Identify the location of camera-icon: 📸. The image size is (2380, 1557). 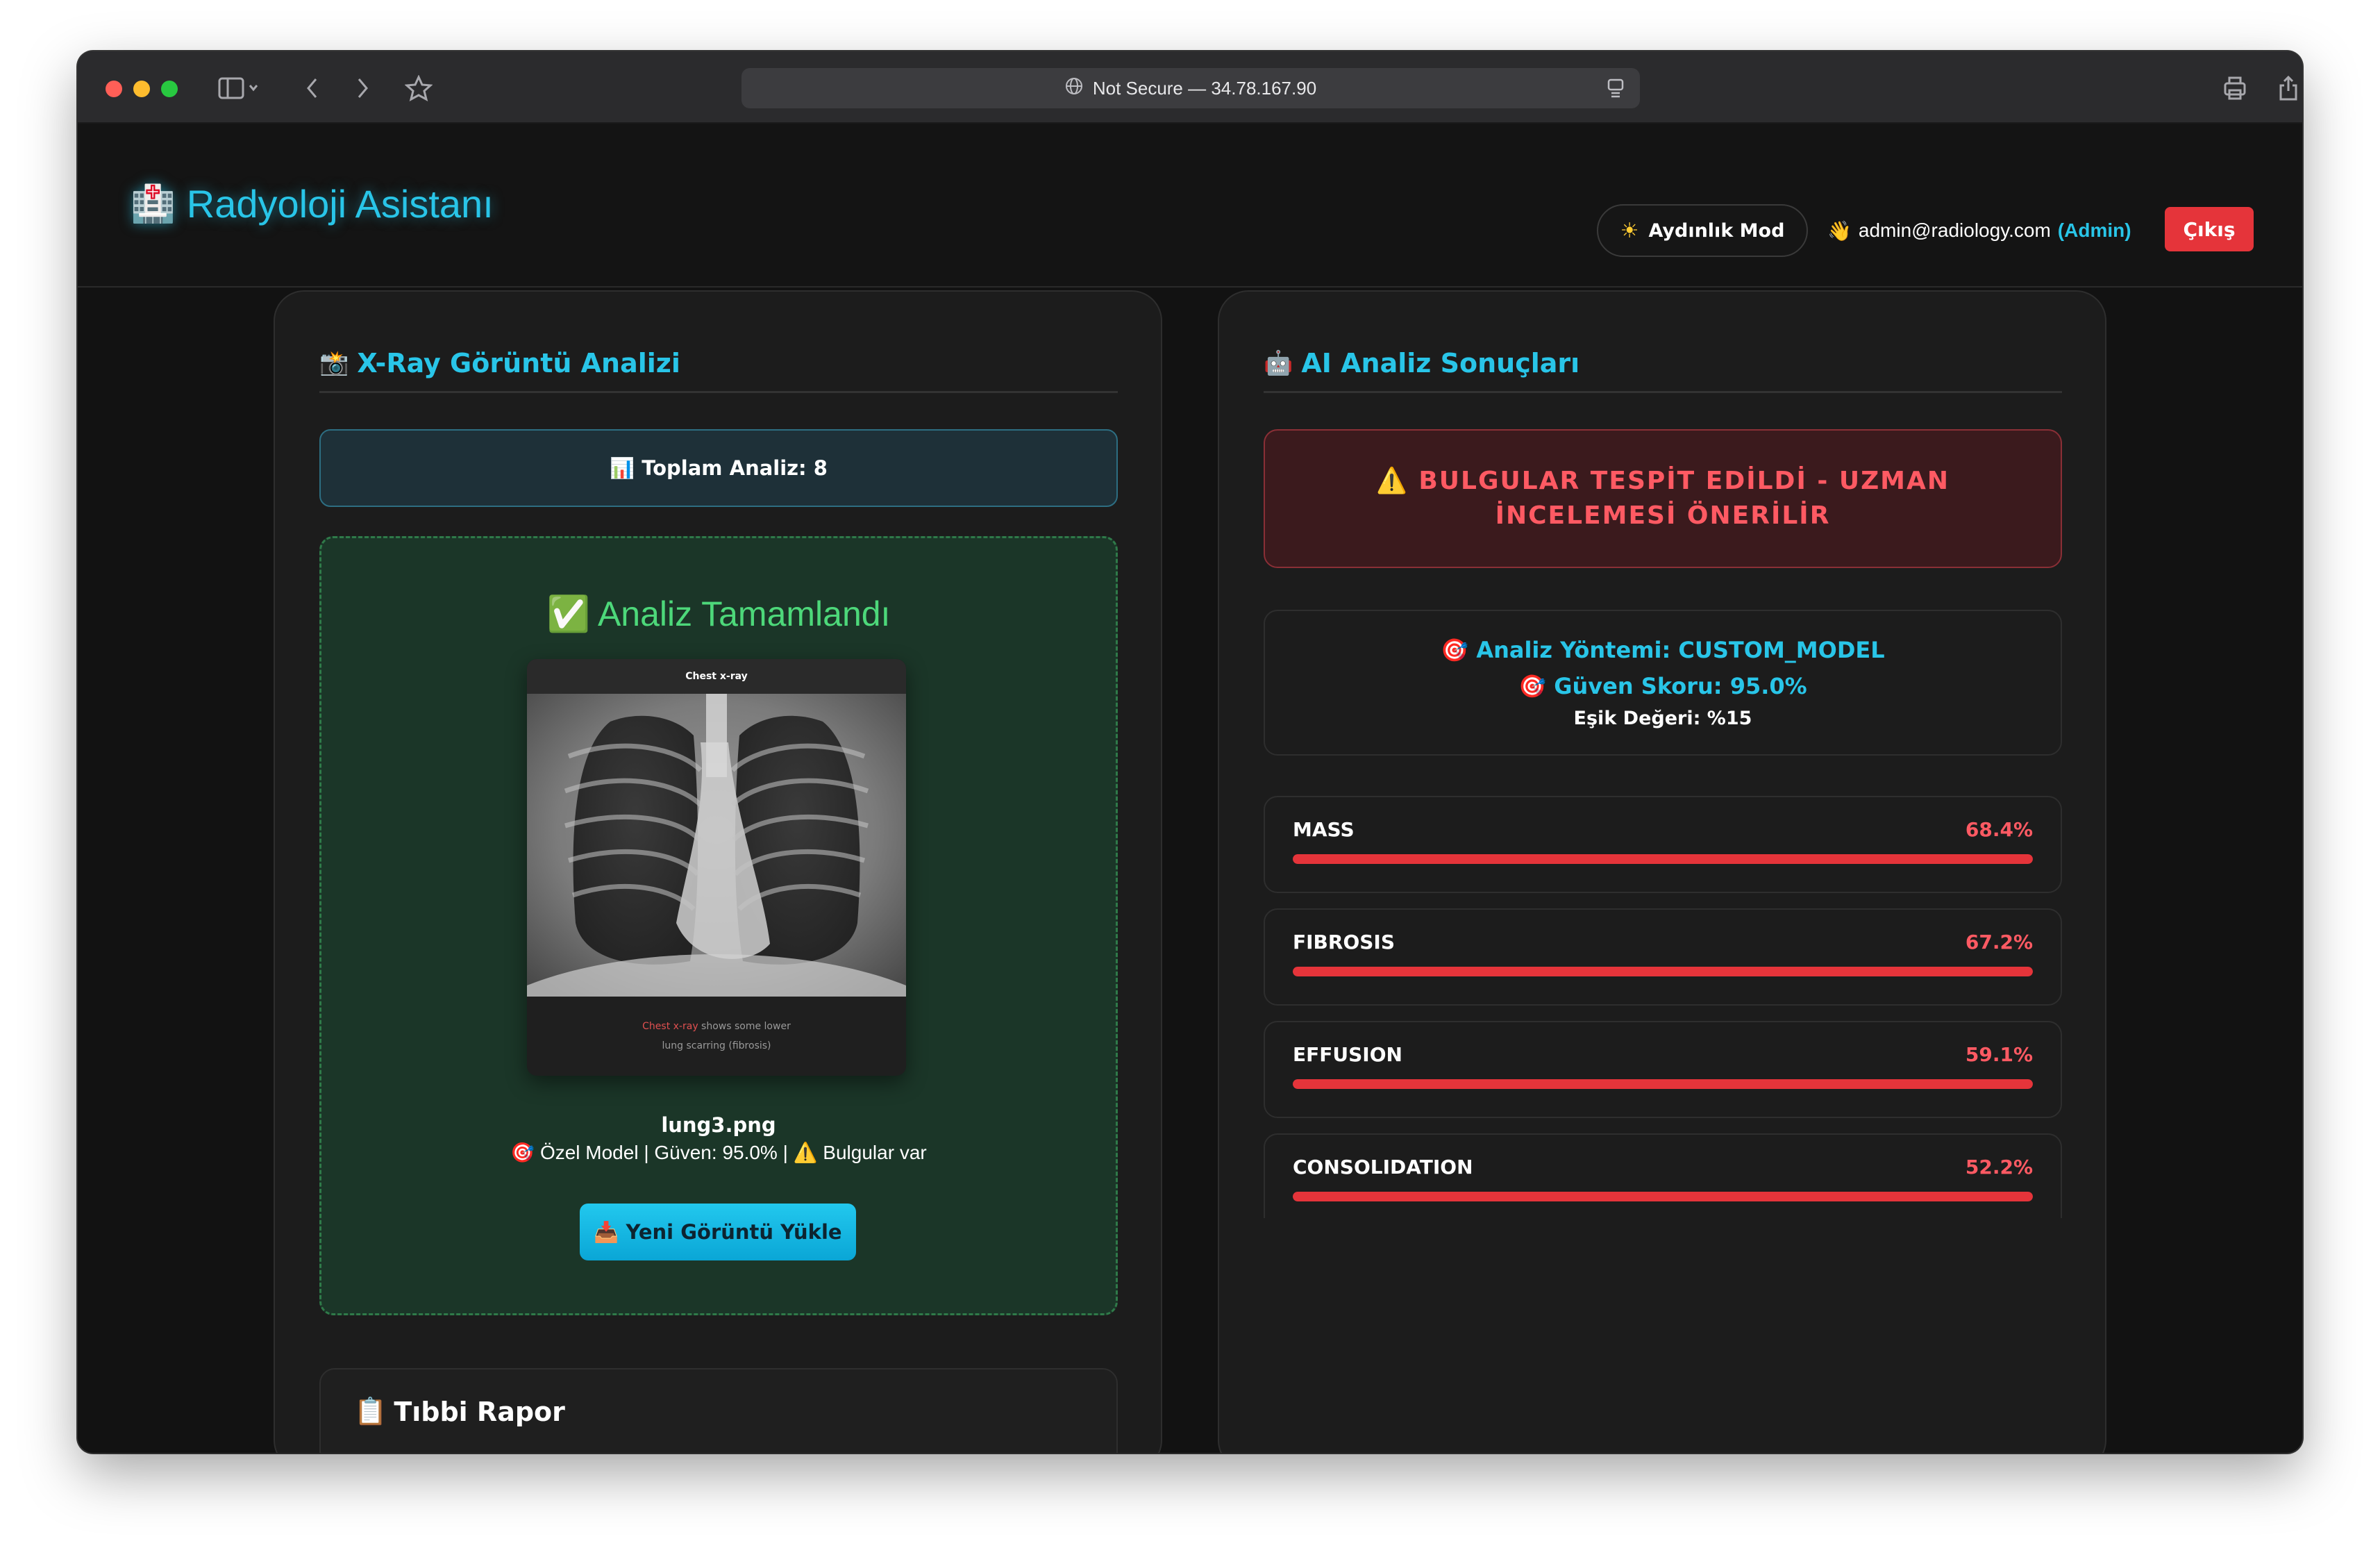
(334, 363).